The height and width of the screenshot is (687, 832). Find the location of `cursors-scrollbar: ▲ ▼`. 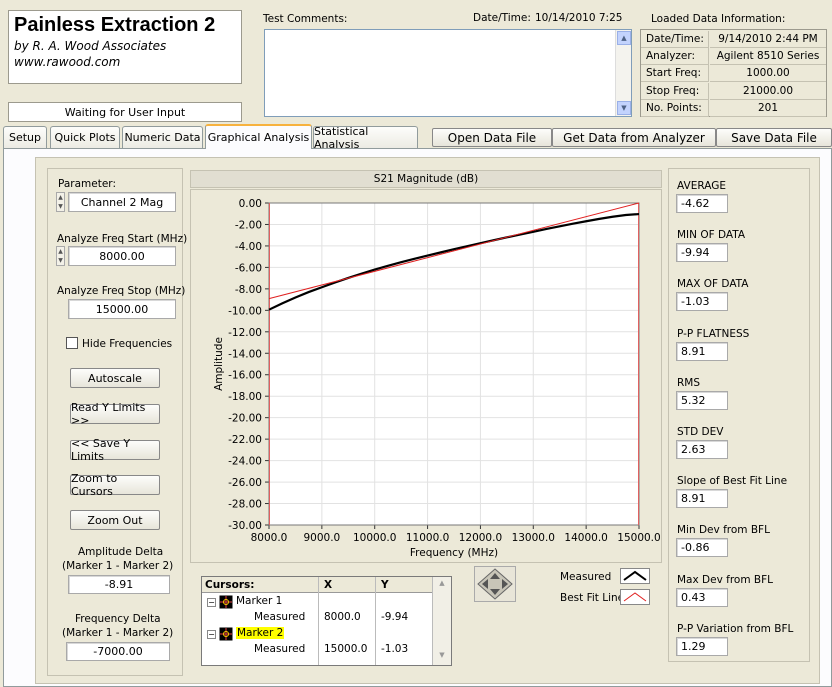

cursors-scrollbar: ▲ ▼ is located at coordinates (441, 621).